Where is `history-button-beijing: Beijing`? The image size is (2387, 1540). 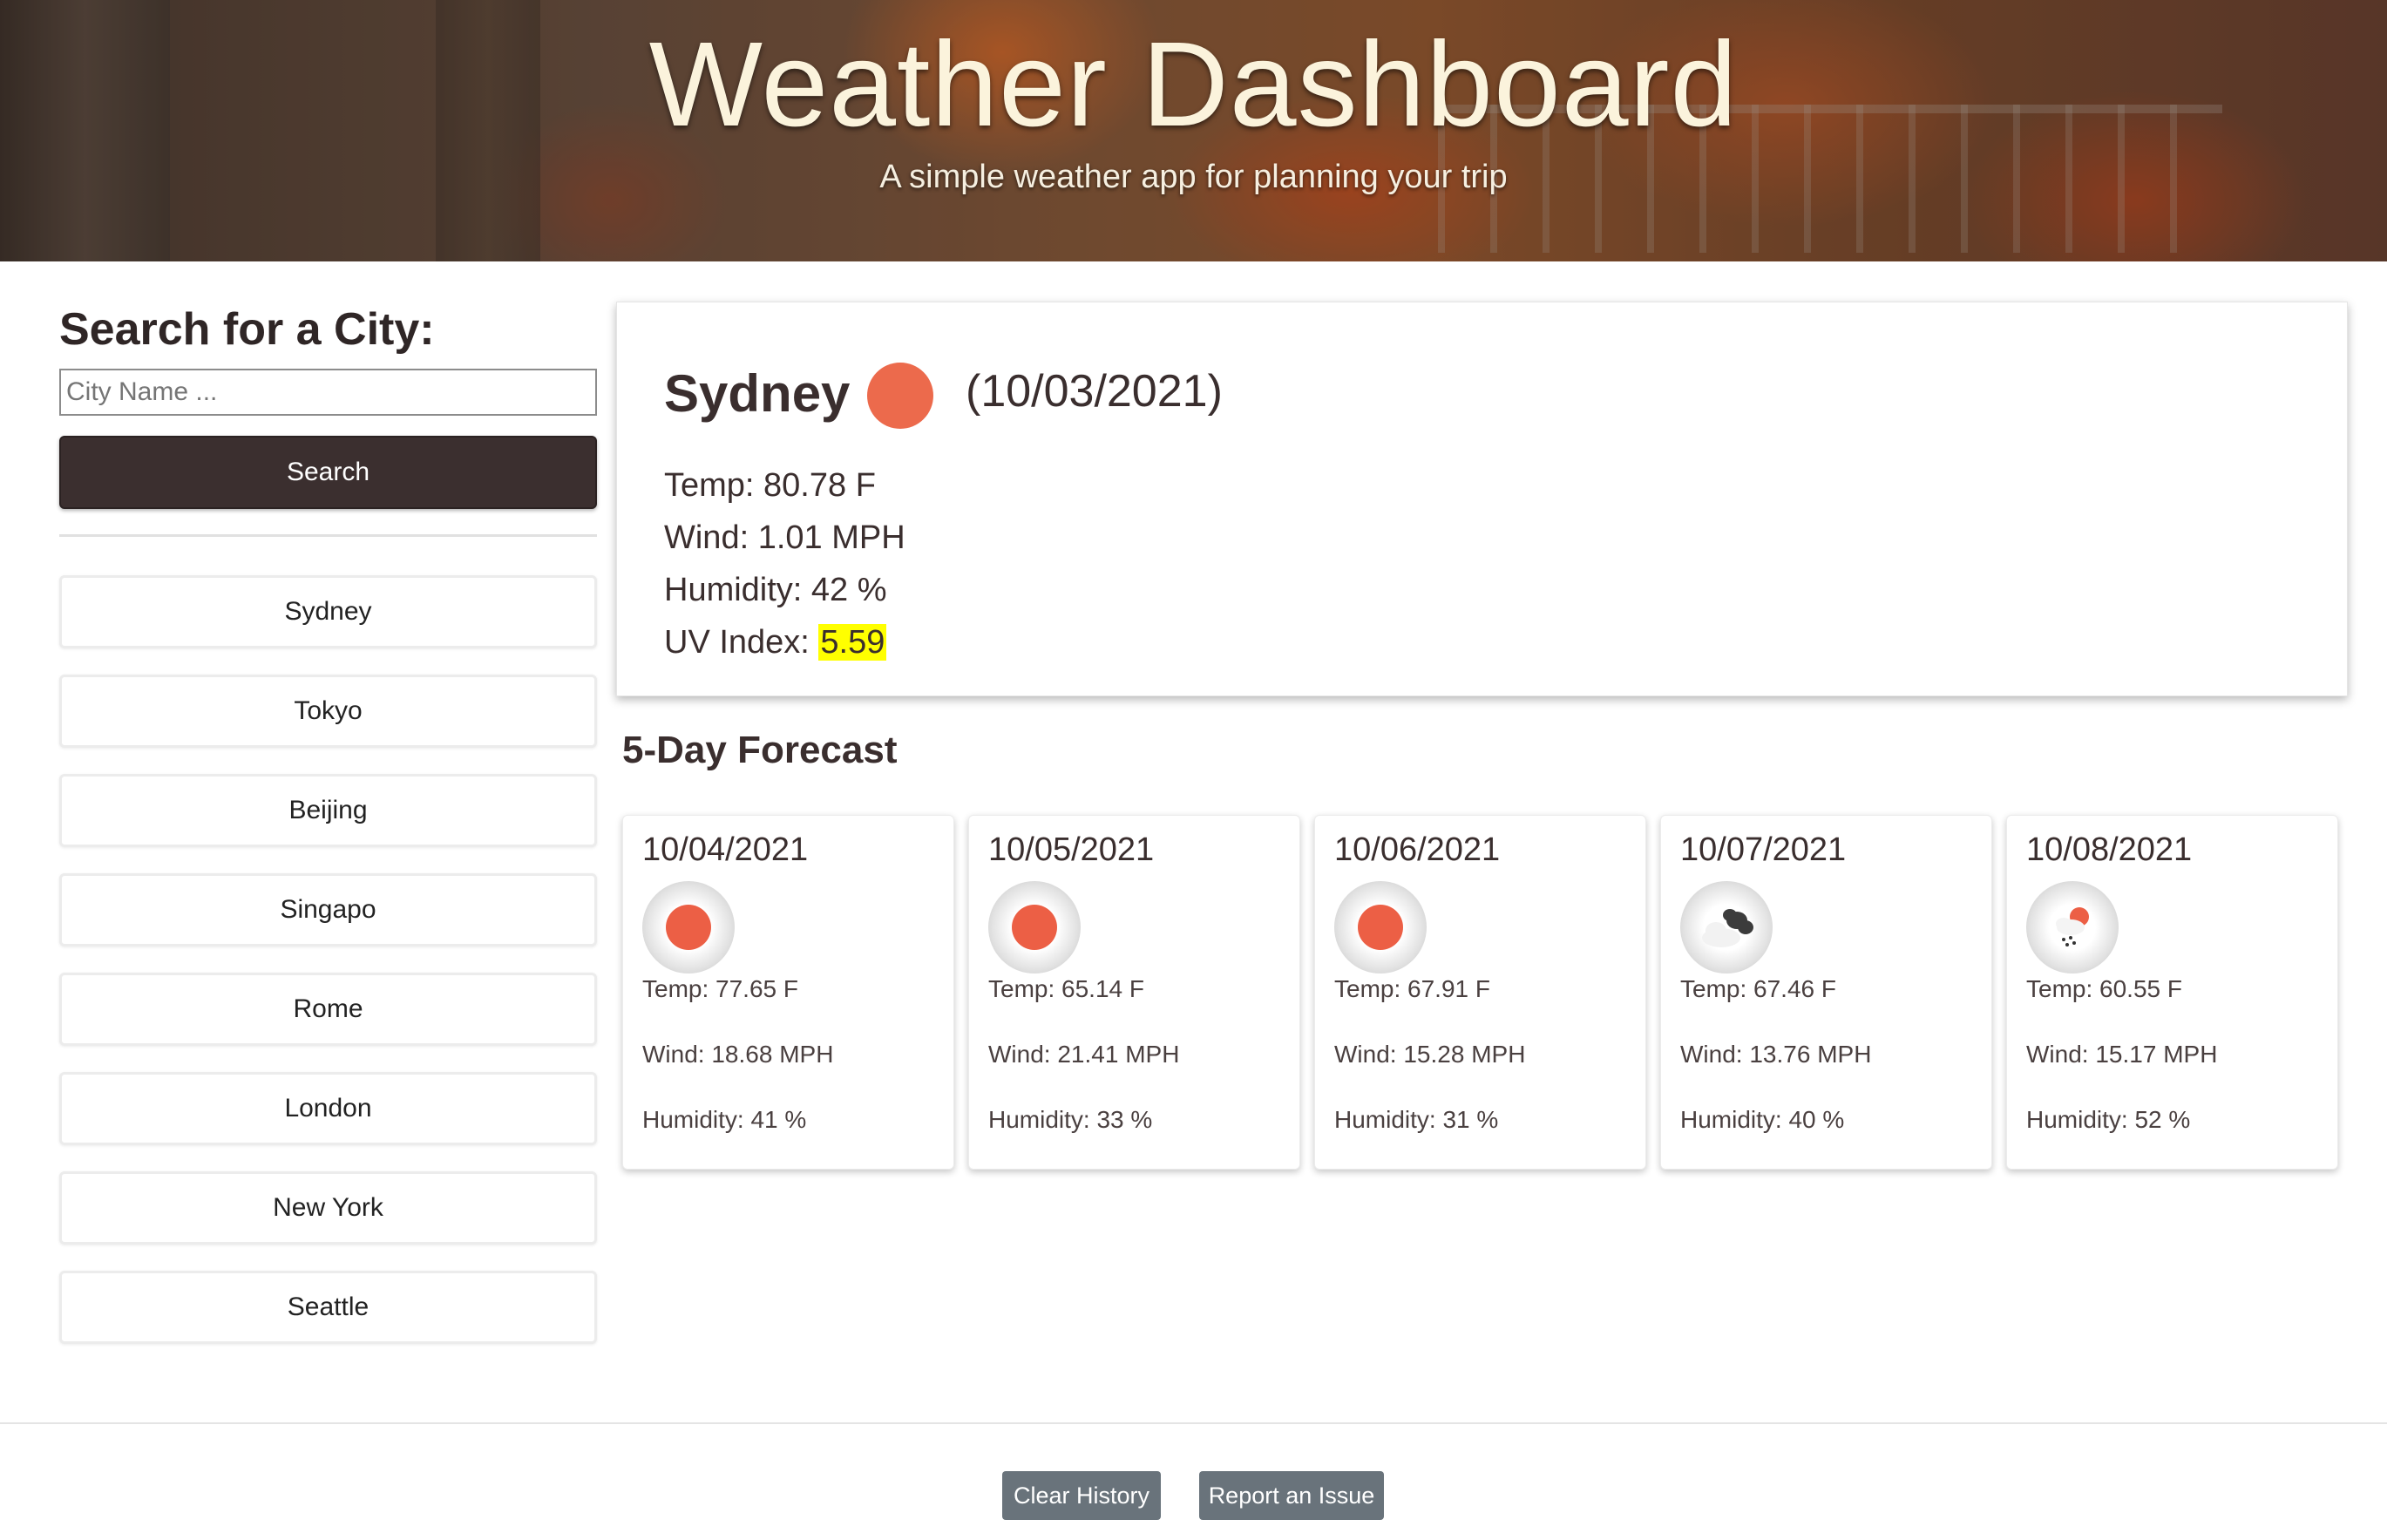 history-button-beijing: Beijing is located at coordinates (328, 810).